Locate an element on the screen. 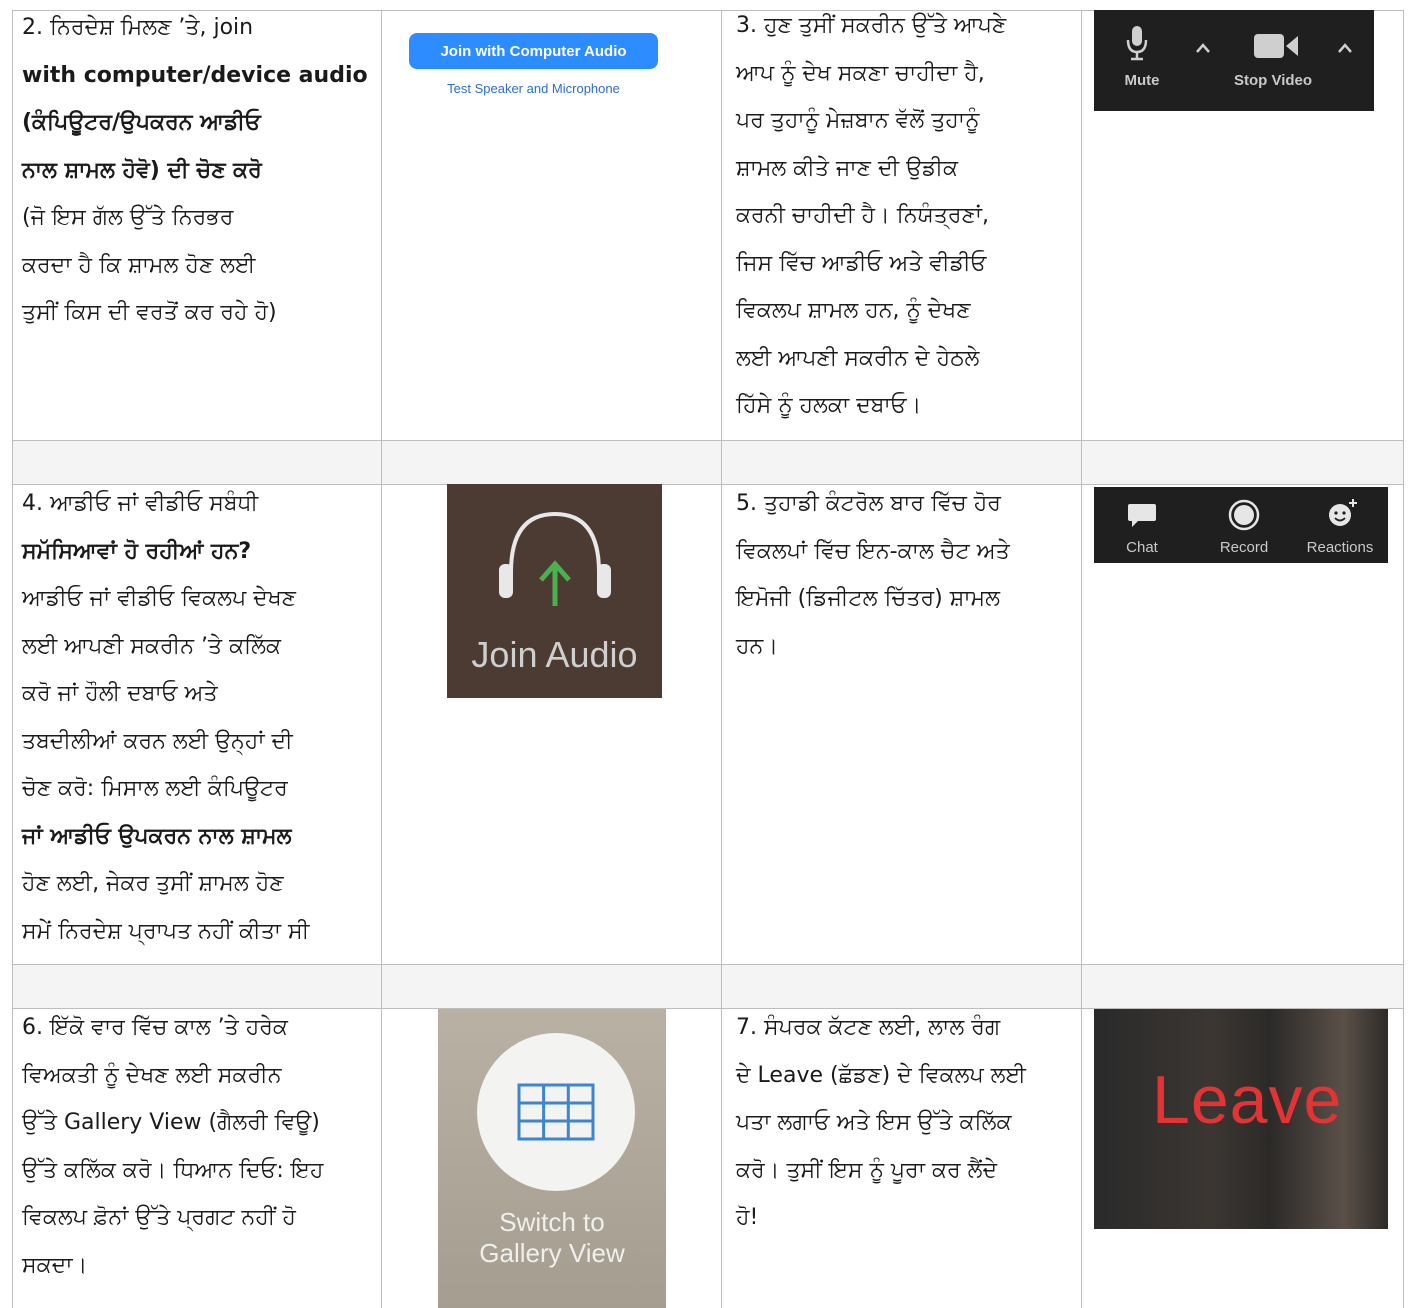 Image resolution: width=1412 pixels, height=1308 pixels. step-5-line: ਹਨ। is located at coordinates (757, 646).